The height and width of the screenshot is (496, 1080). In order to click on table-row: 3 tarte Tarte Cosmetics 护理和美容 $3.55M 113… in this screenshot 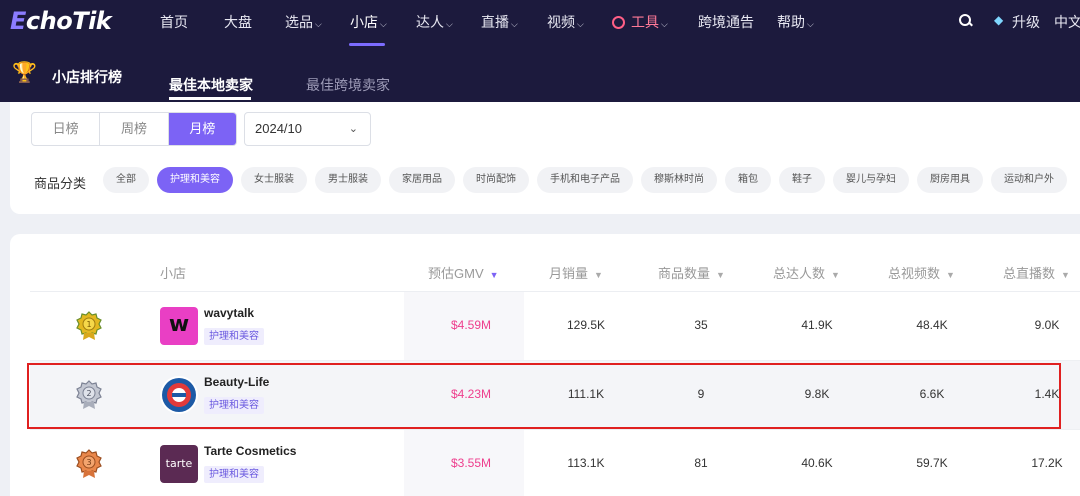, I will do `click(555, 463)`.